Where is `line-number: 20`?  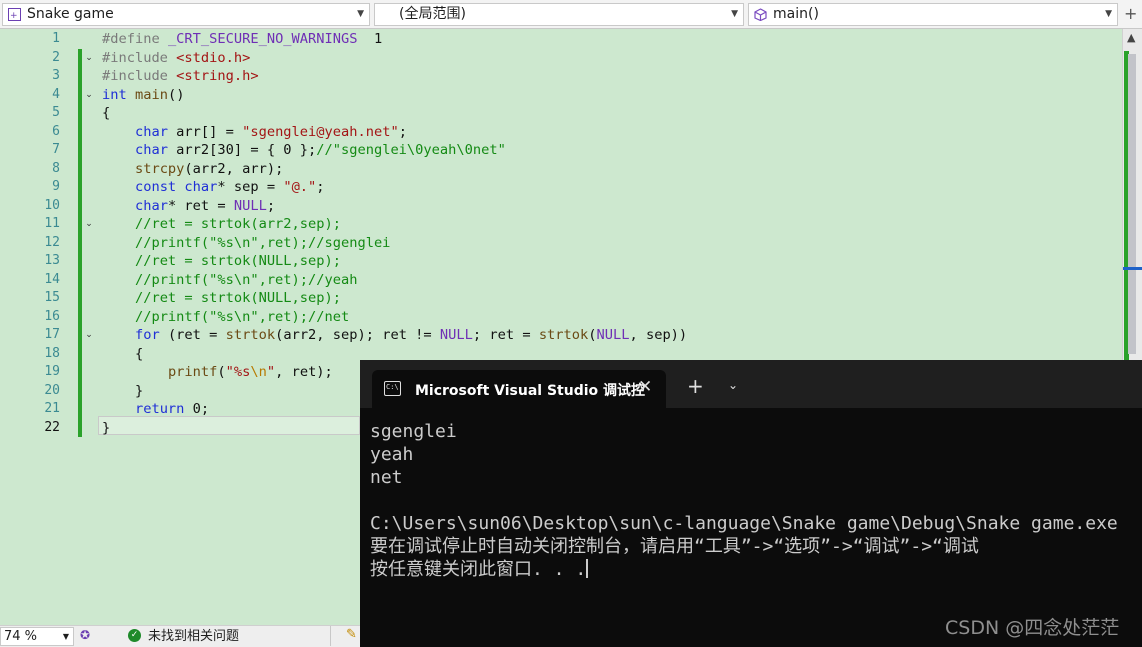
line-number: 20 is located at coordinates (52, 390).